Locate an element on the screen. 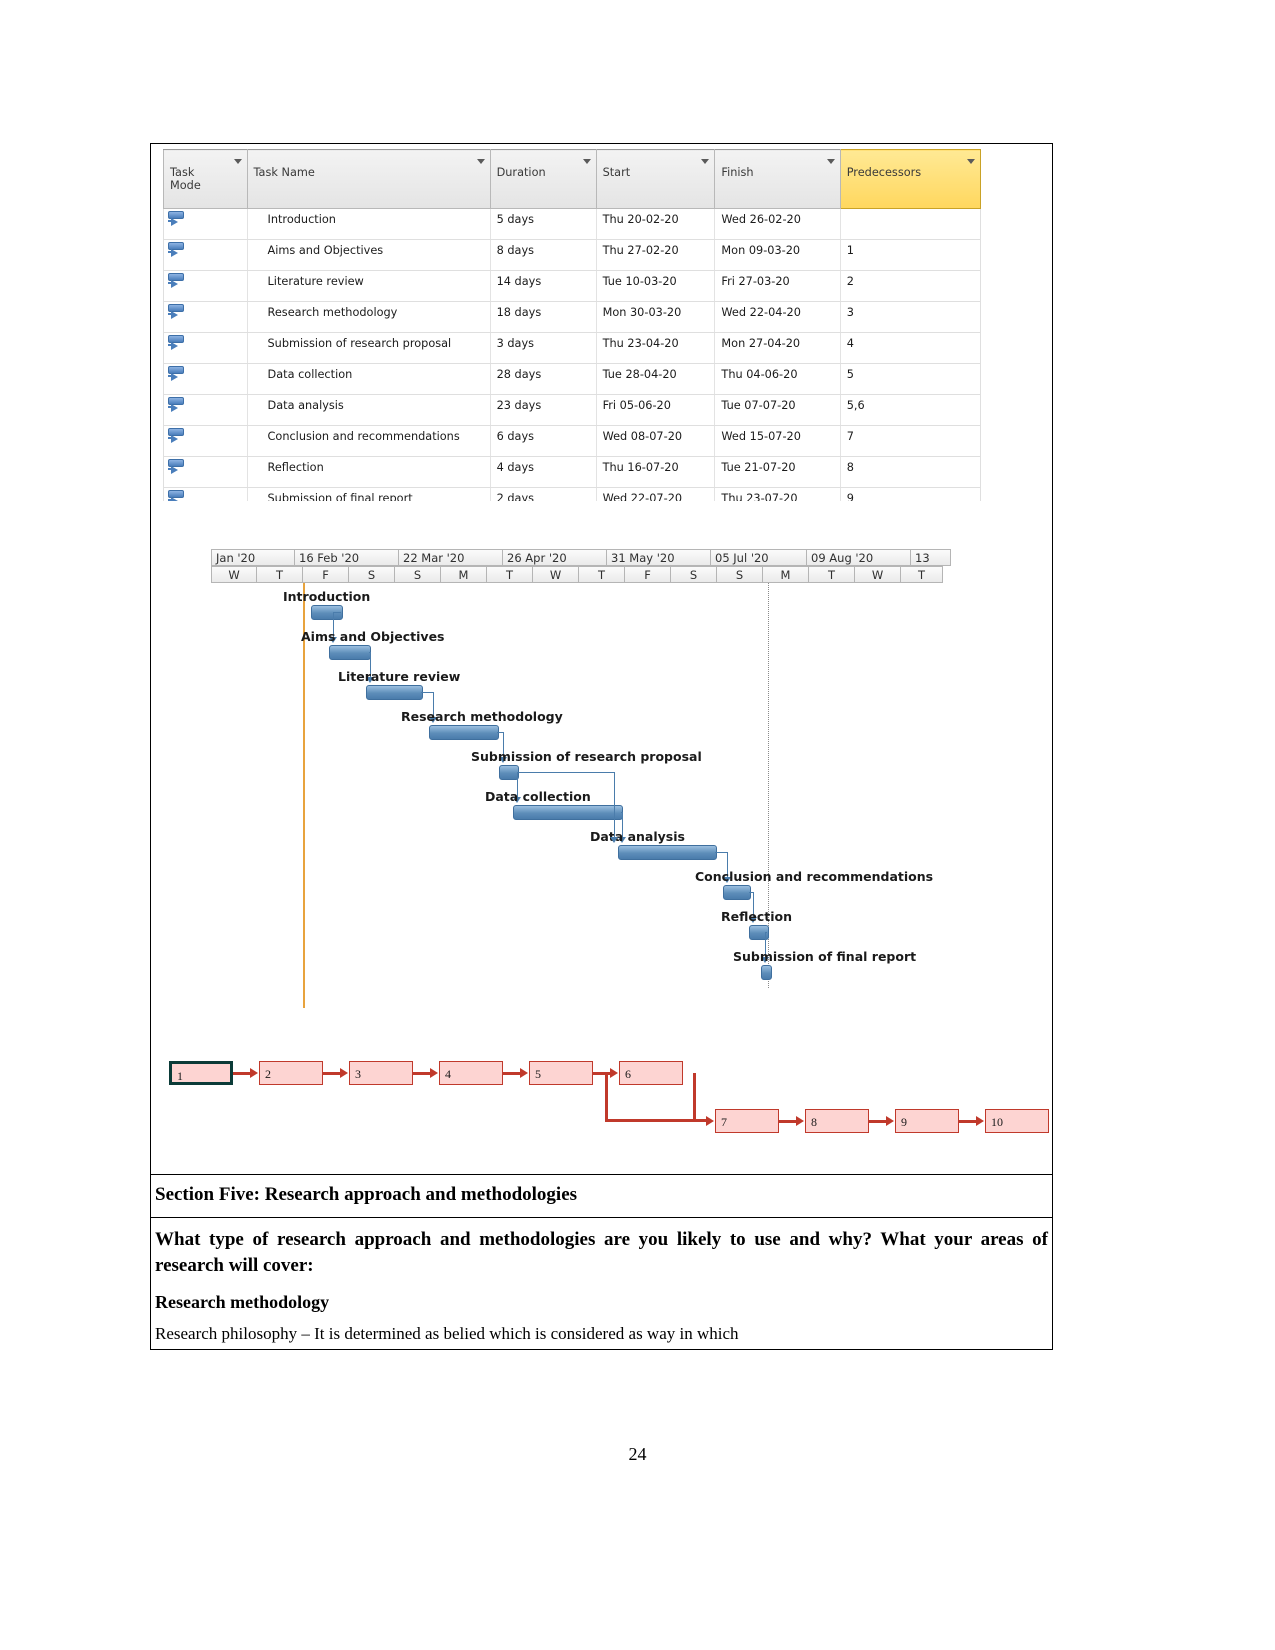 This screenshot has width=1275, height=1650. predecessors-cell: 1 is located at coordinates (910, 254).